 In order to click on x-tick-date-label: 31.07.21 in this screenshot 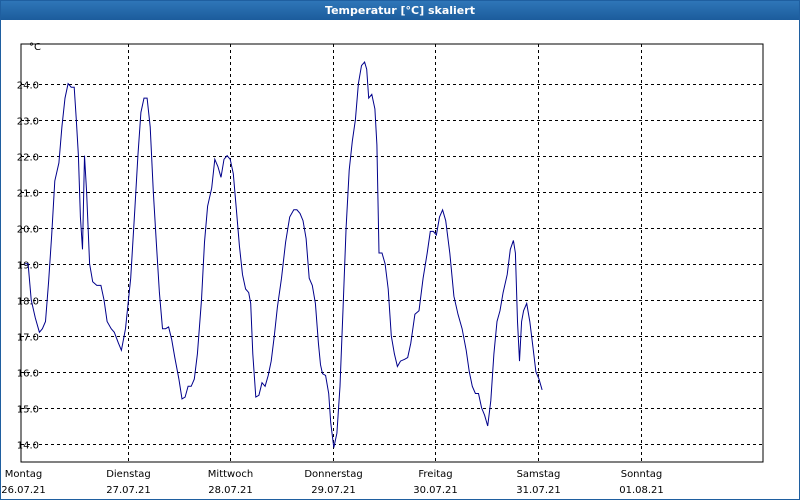, I will do `click(538, 490)`.